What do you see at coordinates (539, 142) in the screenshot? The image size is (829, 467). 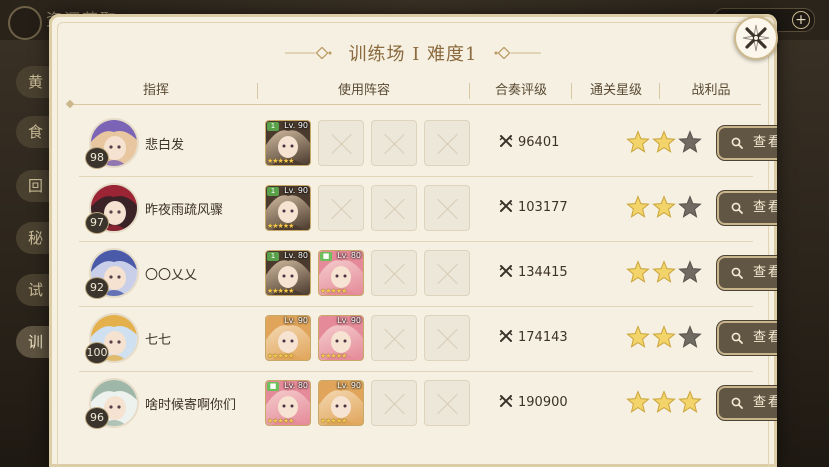 I see `score-number: 96401` at bounding box center [539, 142].